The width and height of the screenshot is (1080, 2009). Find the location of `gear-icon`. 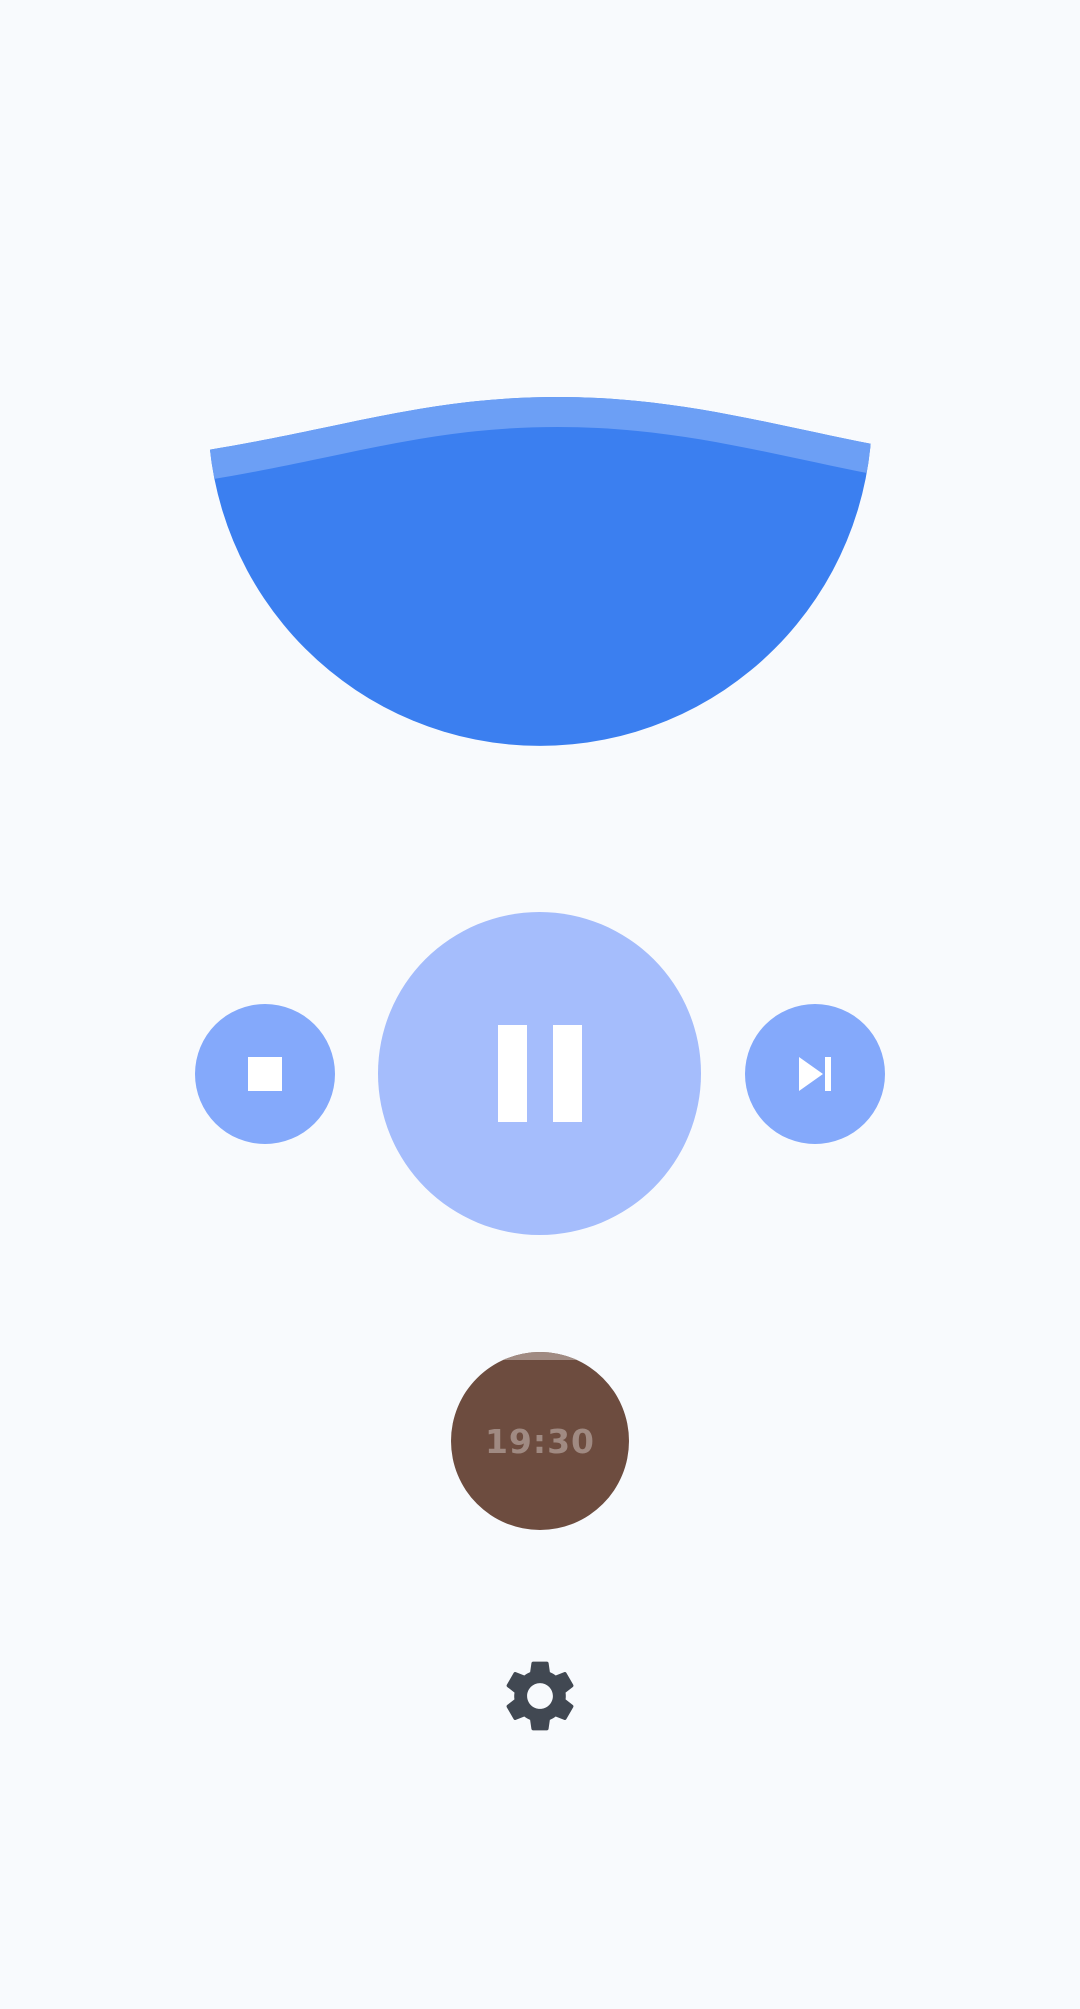

gear-icon is located at coordinates (540, 1696).